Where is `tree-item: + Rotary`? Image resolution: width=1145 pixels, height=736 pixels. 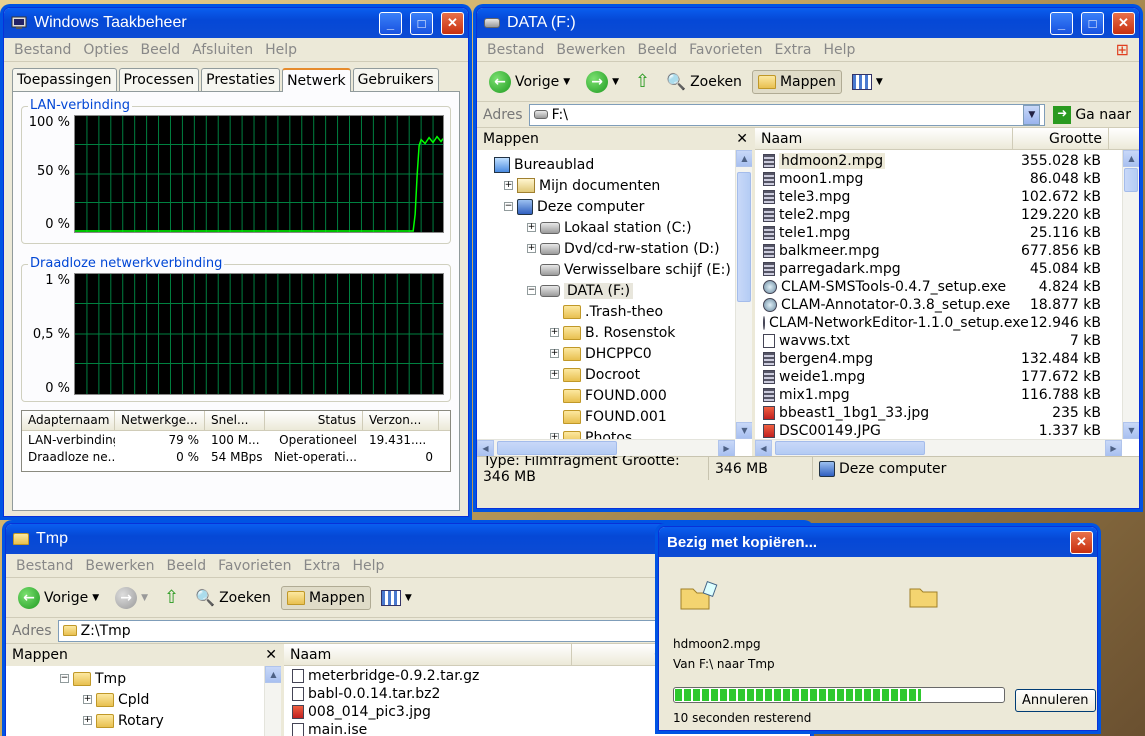
tree-item: + Rotary is located at coordinates (143, 720).